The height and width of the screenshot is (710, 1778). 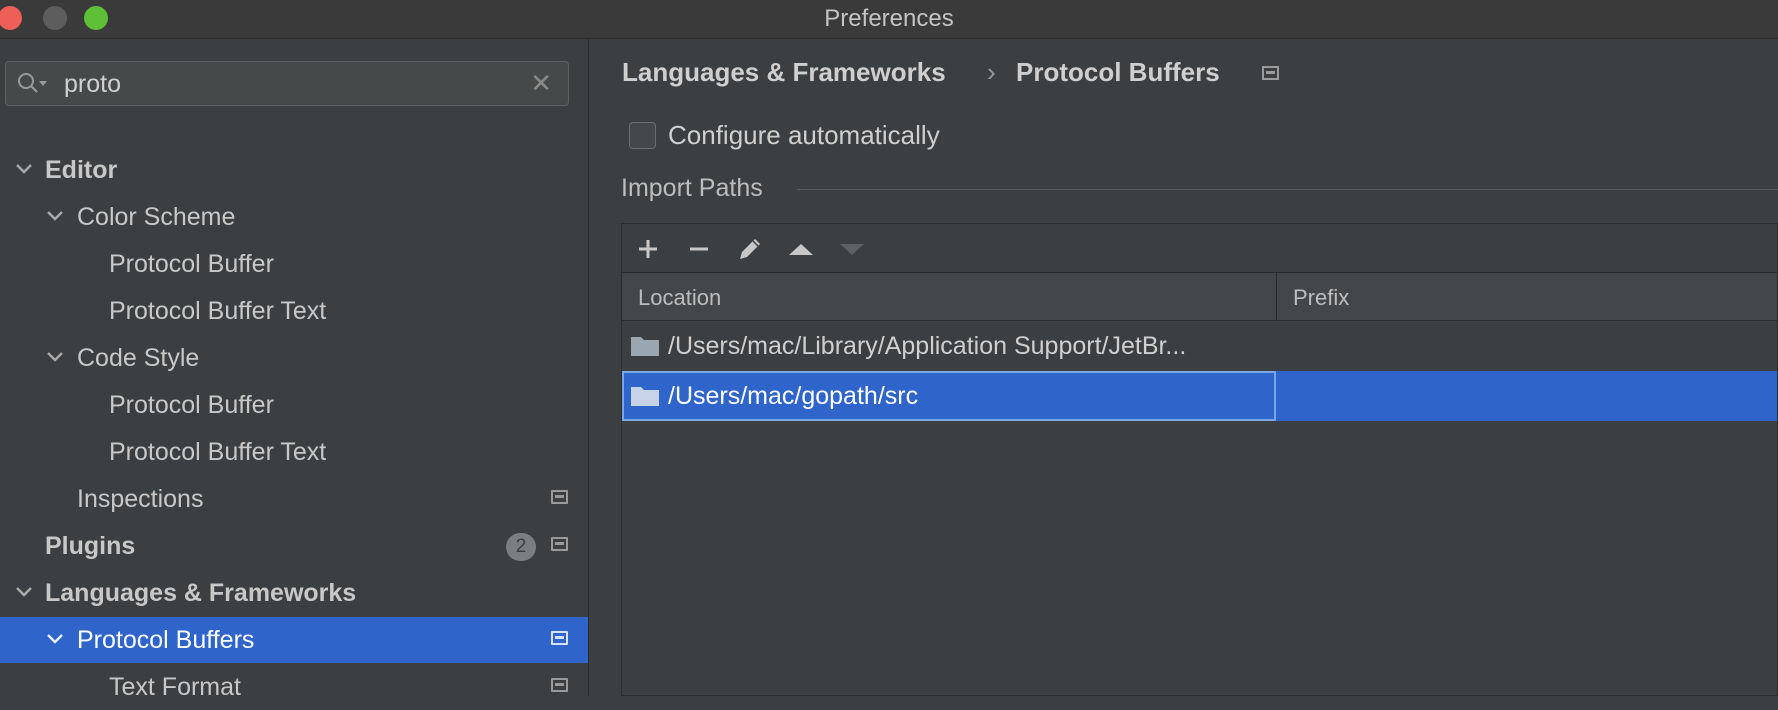 What do you see at coordinates (852, 249) in the screenshot?
I see `move-down-icon` at bounding box center [852, 249].